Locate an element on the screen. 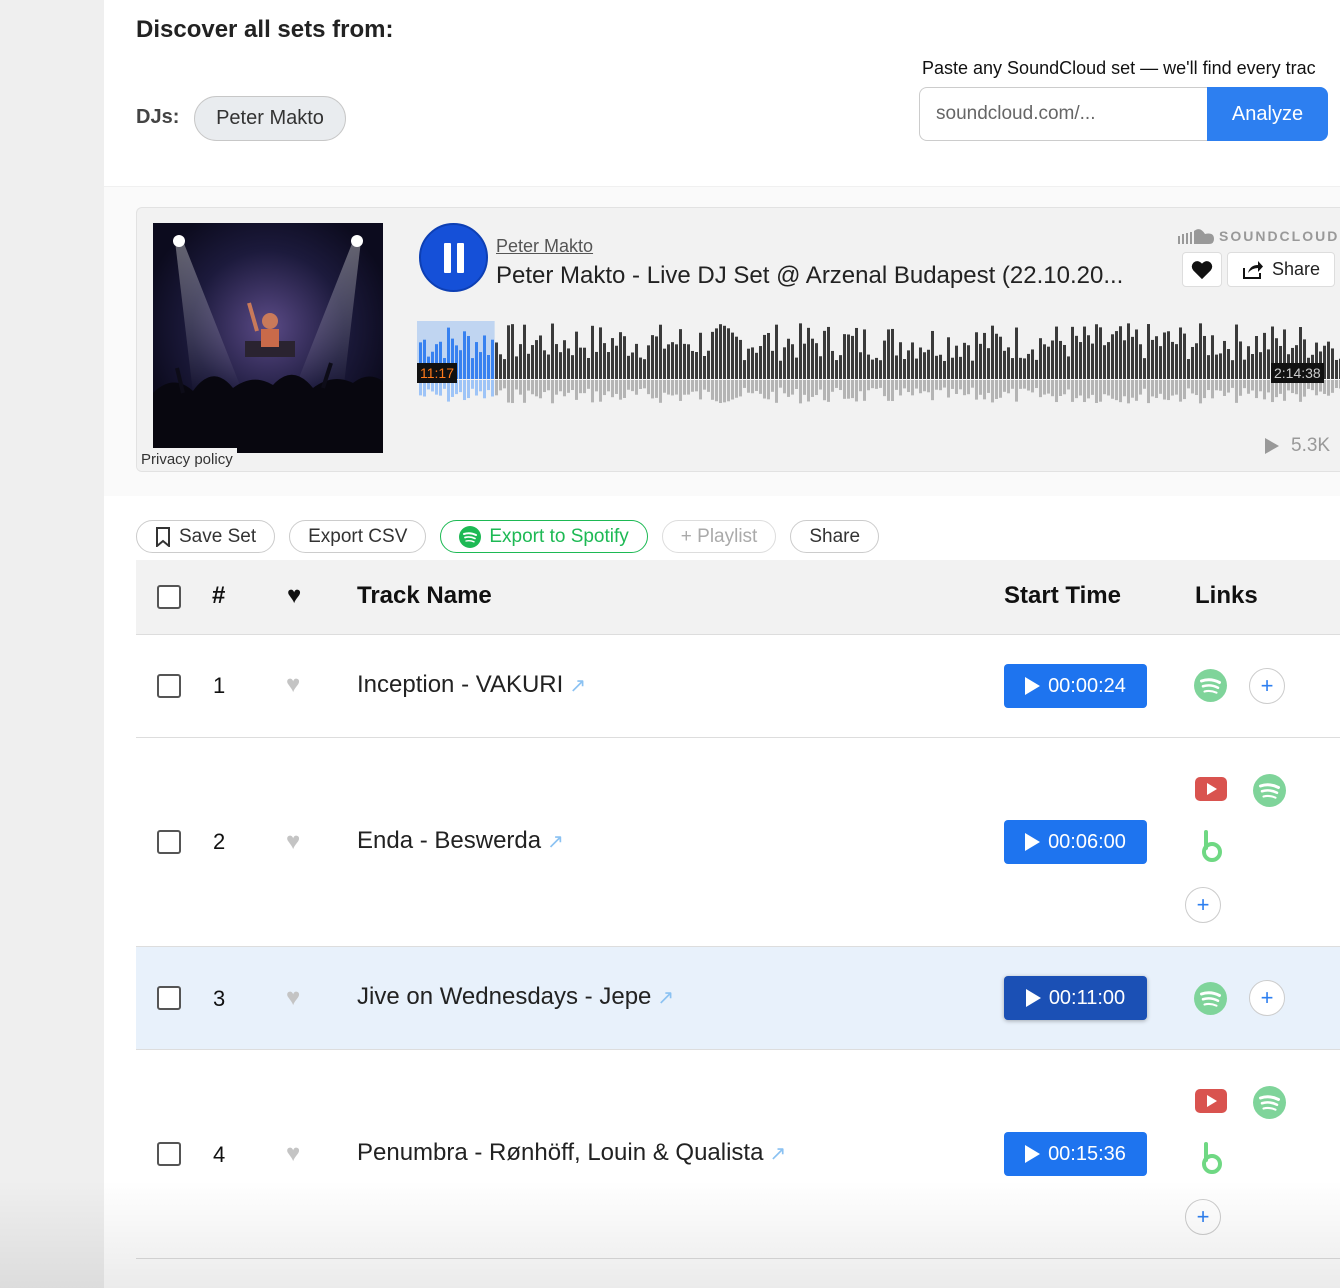  header-favorite: ♥ is located at coordinates (294, 595).